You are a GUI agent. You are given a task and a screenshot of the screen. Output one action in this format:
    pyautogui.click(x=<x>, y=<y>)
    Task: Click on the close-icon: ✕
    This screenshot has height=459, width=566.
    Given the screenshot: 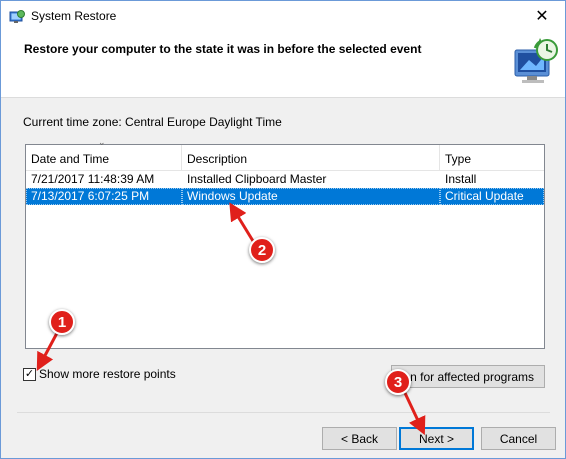 What is the action you would take?
    pyautogui.click(x=542, y=16)
    